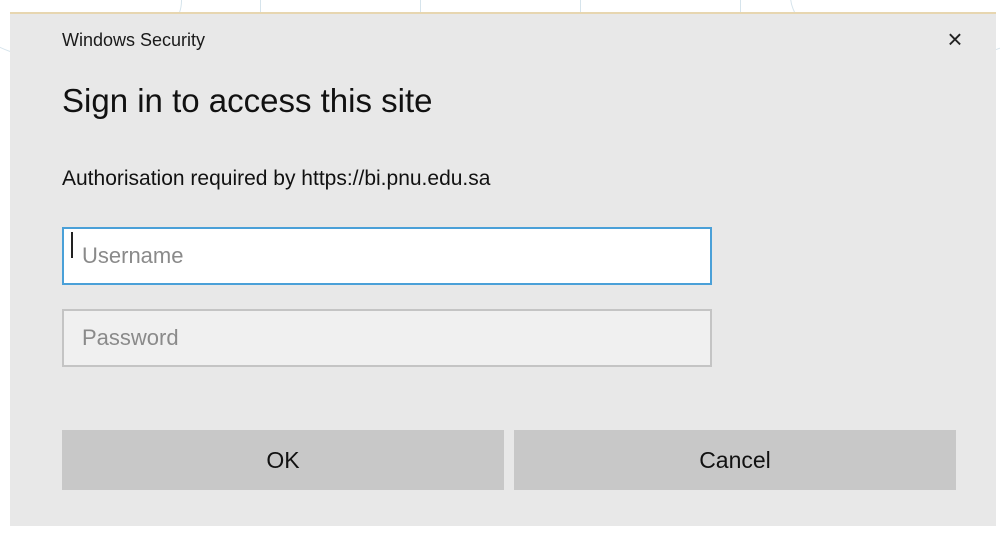 The height and width of the screenshot is (533, 1000). What do you see at coordinates (387, 256) in the screenshot?
I see `username-field` at bounding box center [387, 256].